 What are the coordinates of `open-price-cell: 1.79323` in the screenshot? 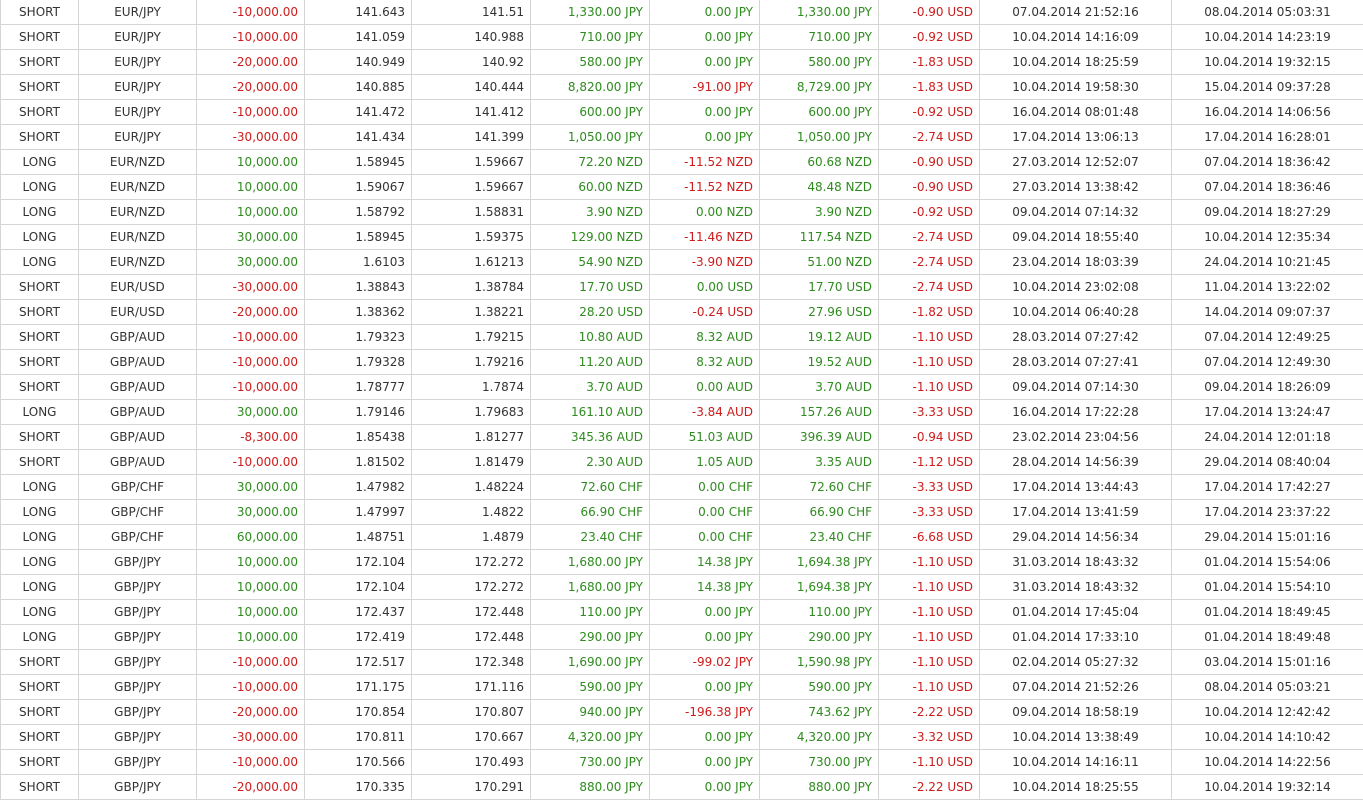 It's located at (358, 337).